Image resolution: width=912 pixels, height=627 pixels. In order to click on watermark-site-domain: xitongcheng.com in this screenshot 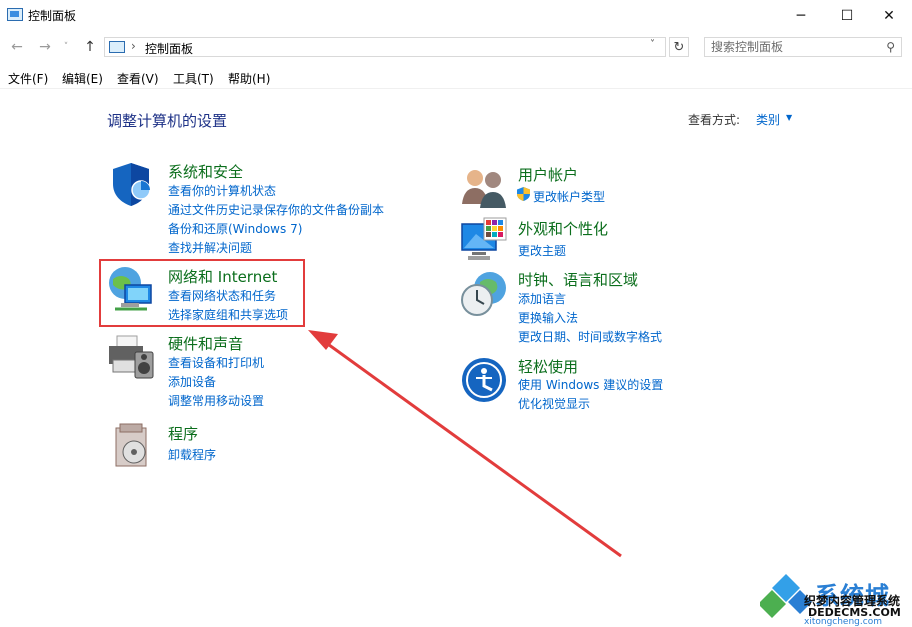, I will do `click(843, 622)`.